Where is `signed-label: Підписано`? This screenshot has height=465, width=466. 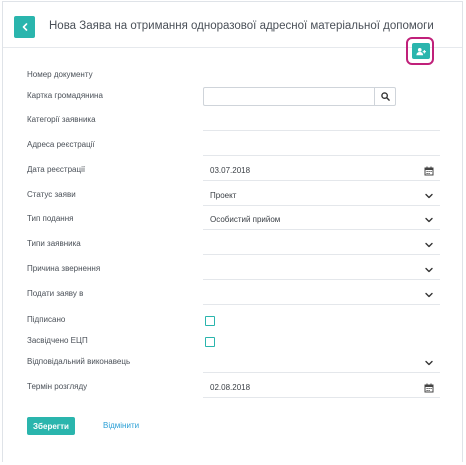 signed-label: Підписано is located at coordinates (46, 319).